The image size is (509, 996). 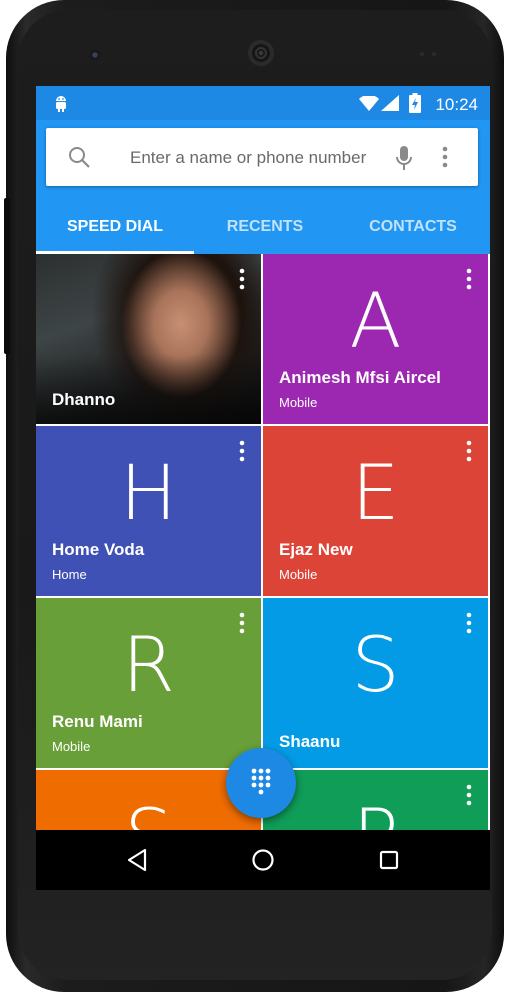 What do you see at coordinates (390, 105) in the screenshot?
I see `signal-icon` at bounding box center [390, 105].